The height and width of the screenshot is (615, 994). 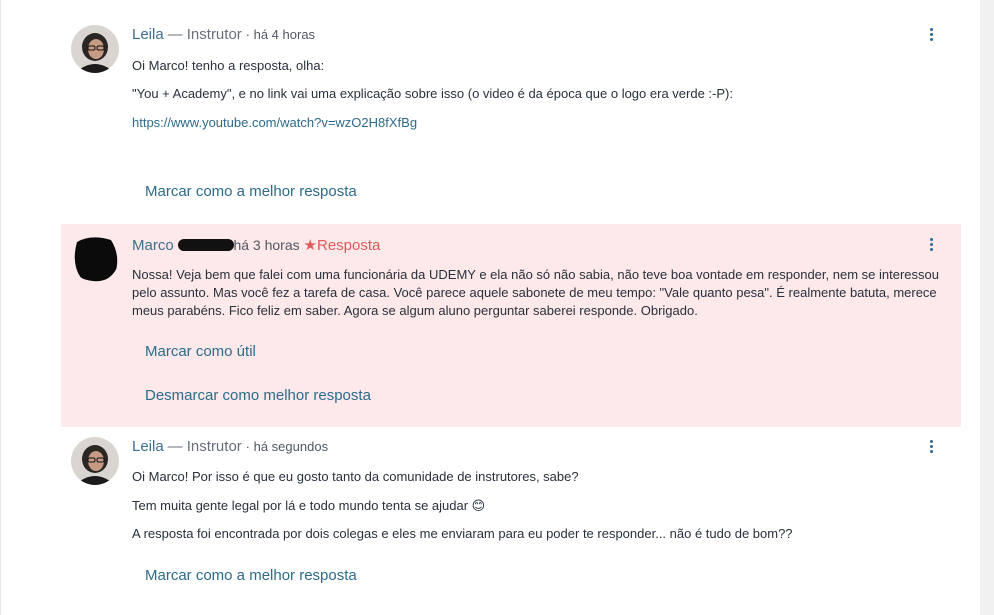 What do you see at coordinates (310, 245) in the screenshot?
I see `star-icon: ★` at bounding box center [310, 245].